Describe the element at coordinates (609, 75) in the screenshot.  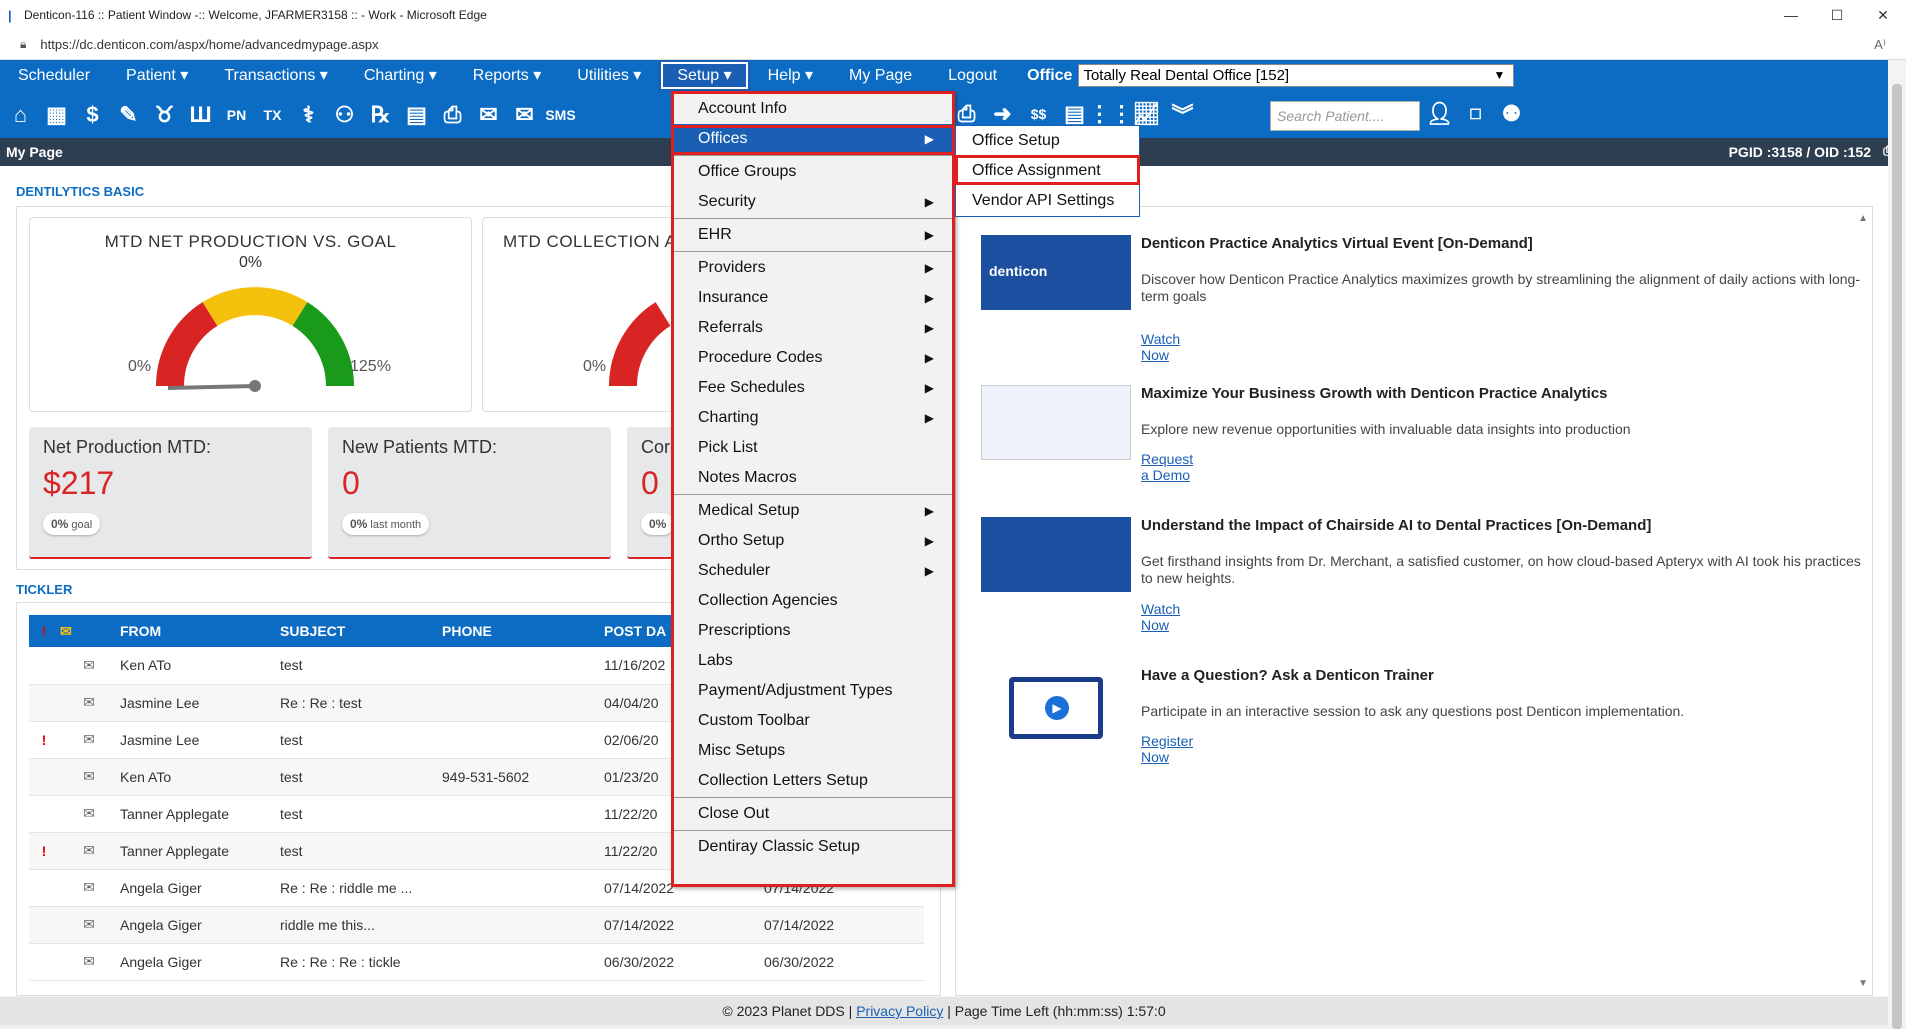
I see `menu-utilities: Utilities ▾` at that location.